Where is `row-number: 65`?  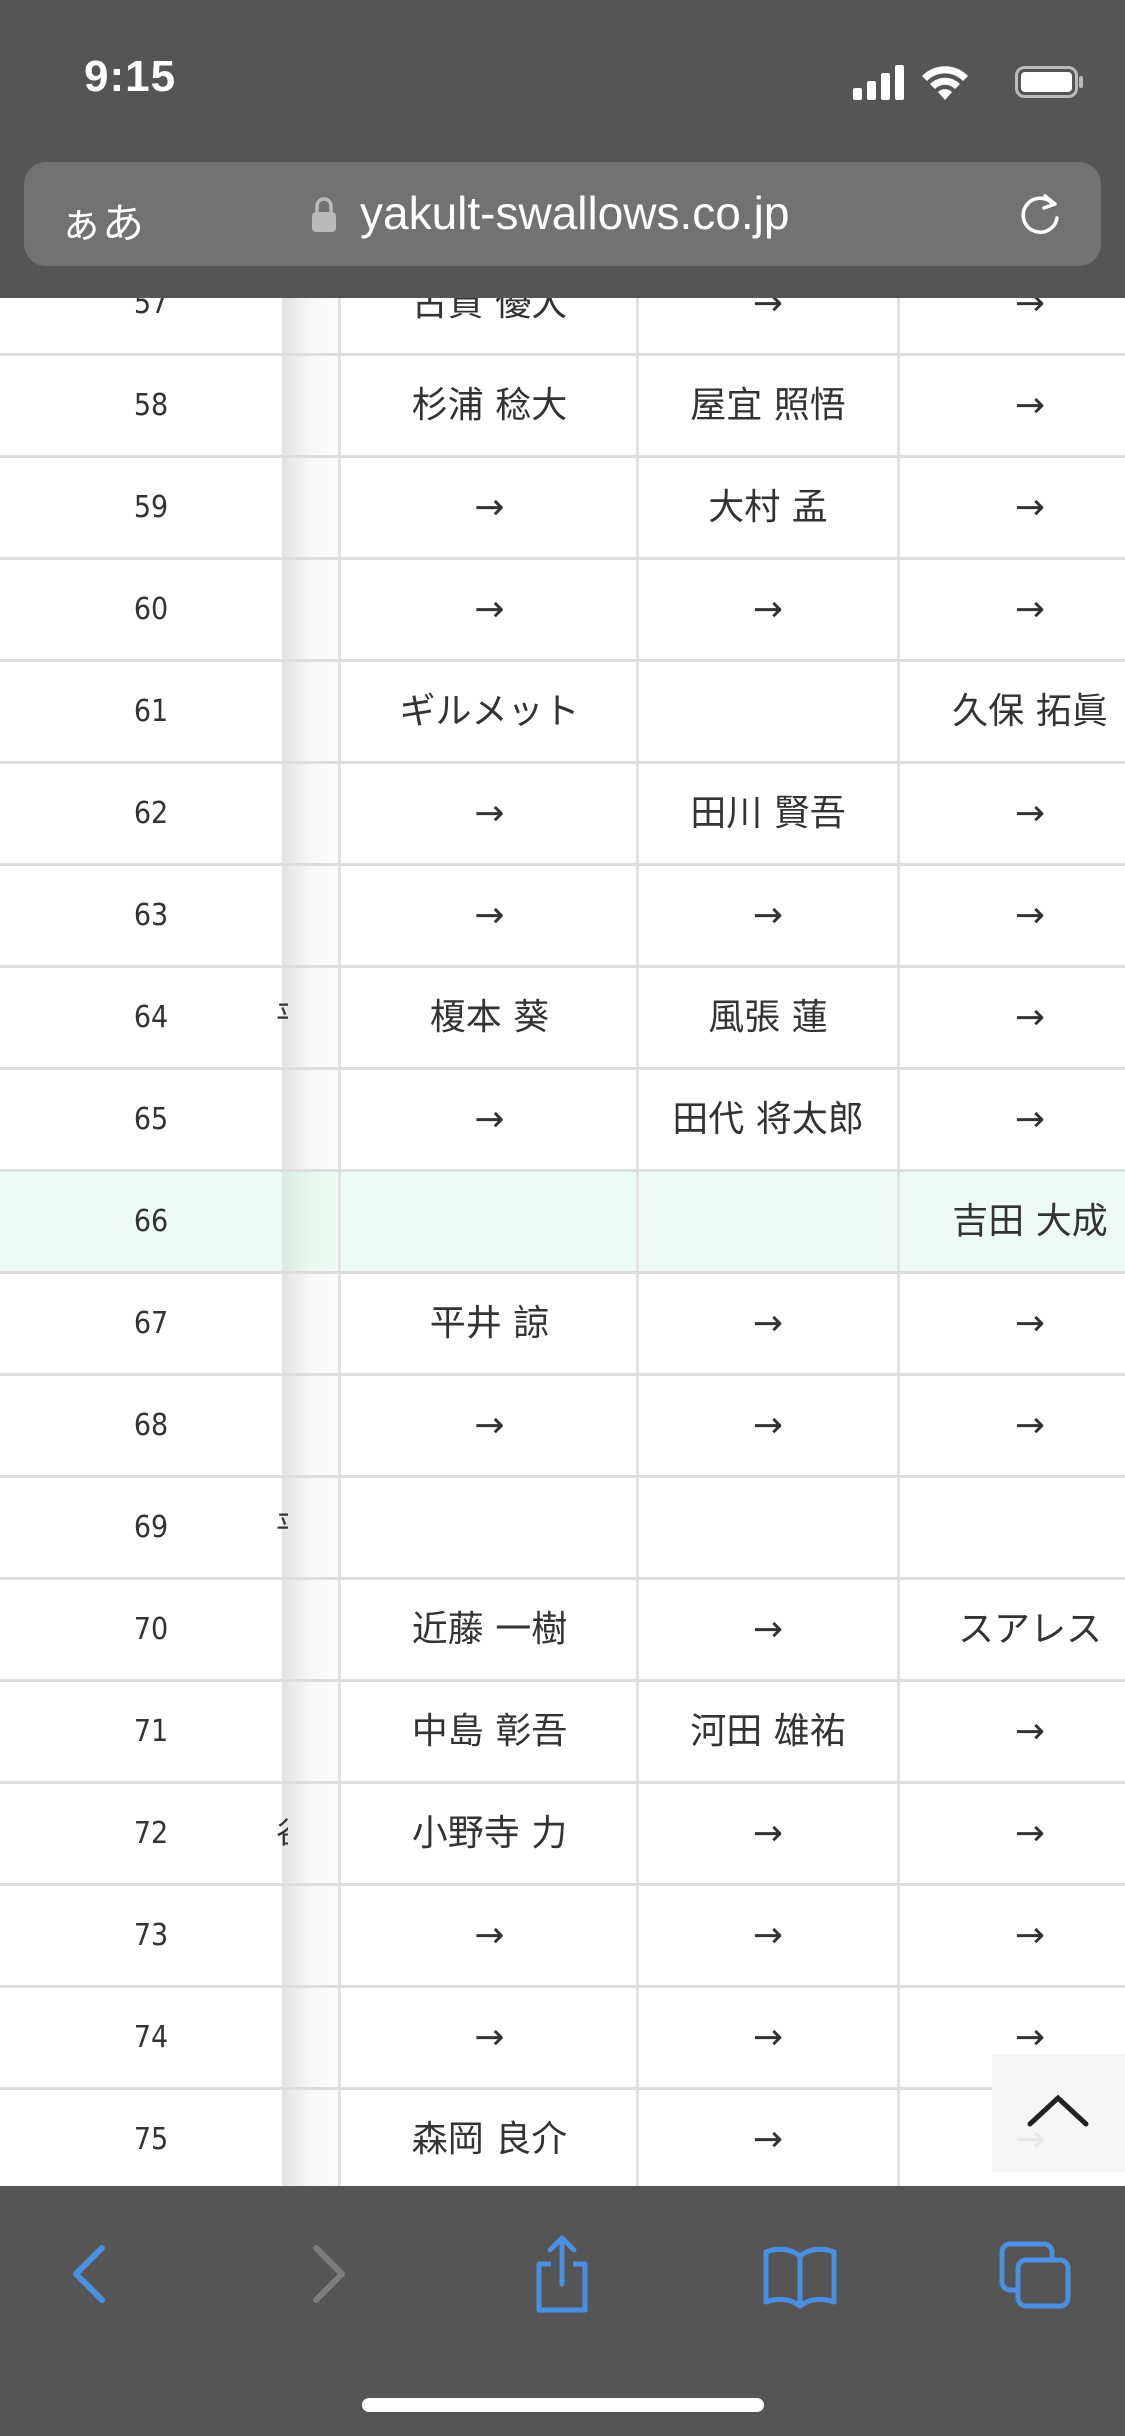 row-number: 65 is located at coordinates (151, 1119).